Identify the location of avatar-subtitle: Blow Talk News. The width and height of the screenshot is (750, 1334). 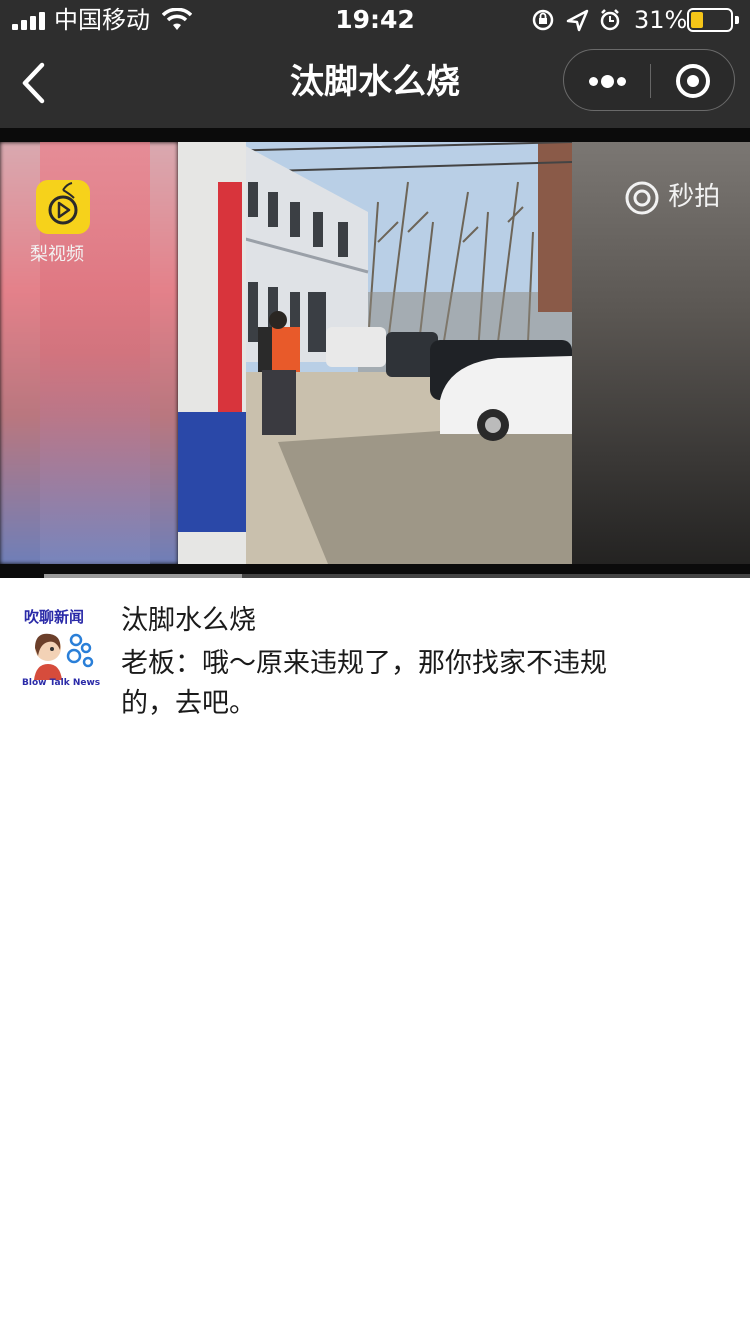
(61, 683).